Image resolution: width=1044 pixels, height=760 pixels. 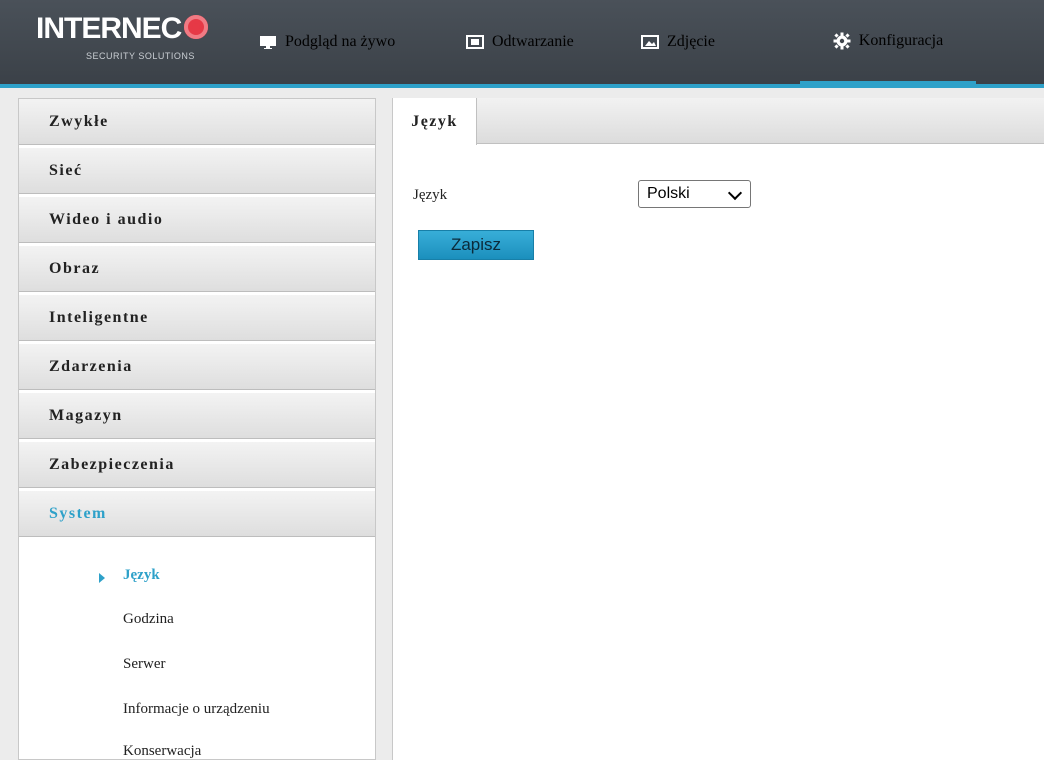 What do you see at coordinates (141, 575) in the screenshot?
I see `submenu-item-language: Język` at bounding box center [141, 575].